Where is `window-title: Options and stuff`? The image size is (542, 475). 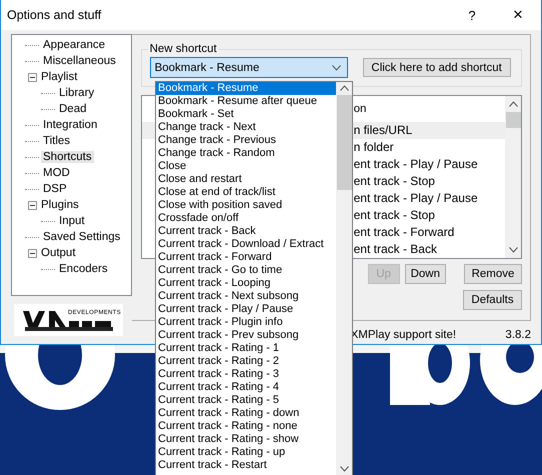
window-title: Options and stuff is located at coordinates (54, 15).